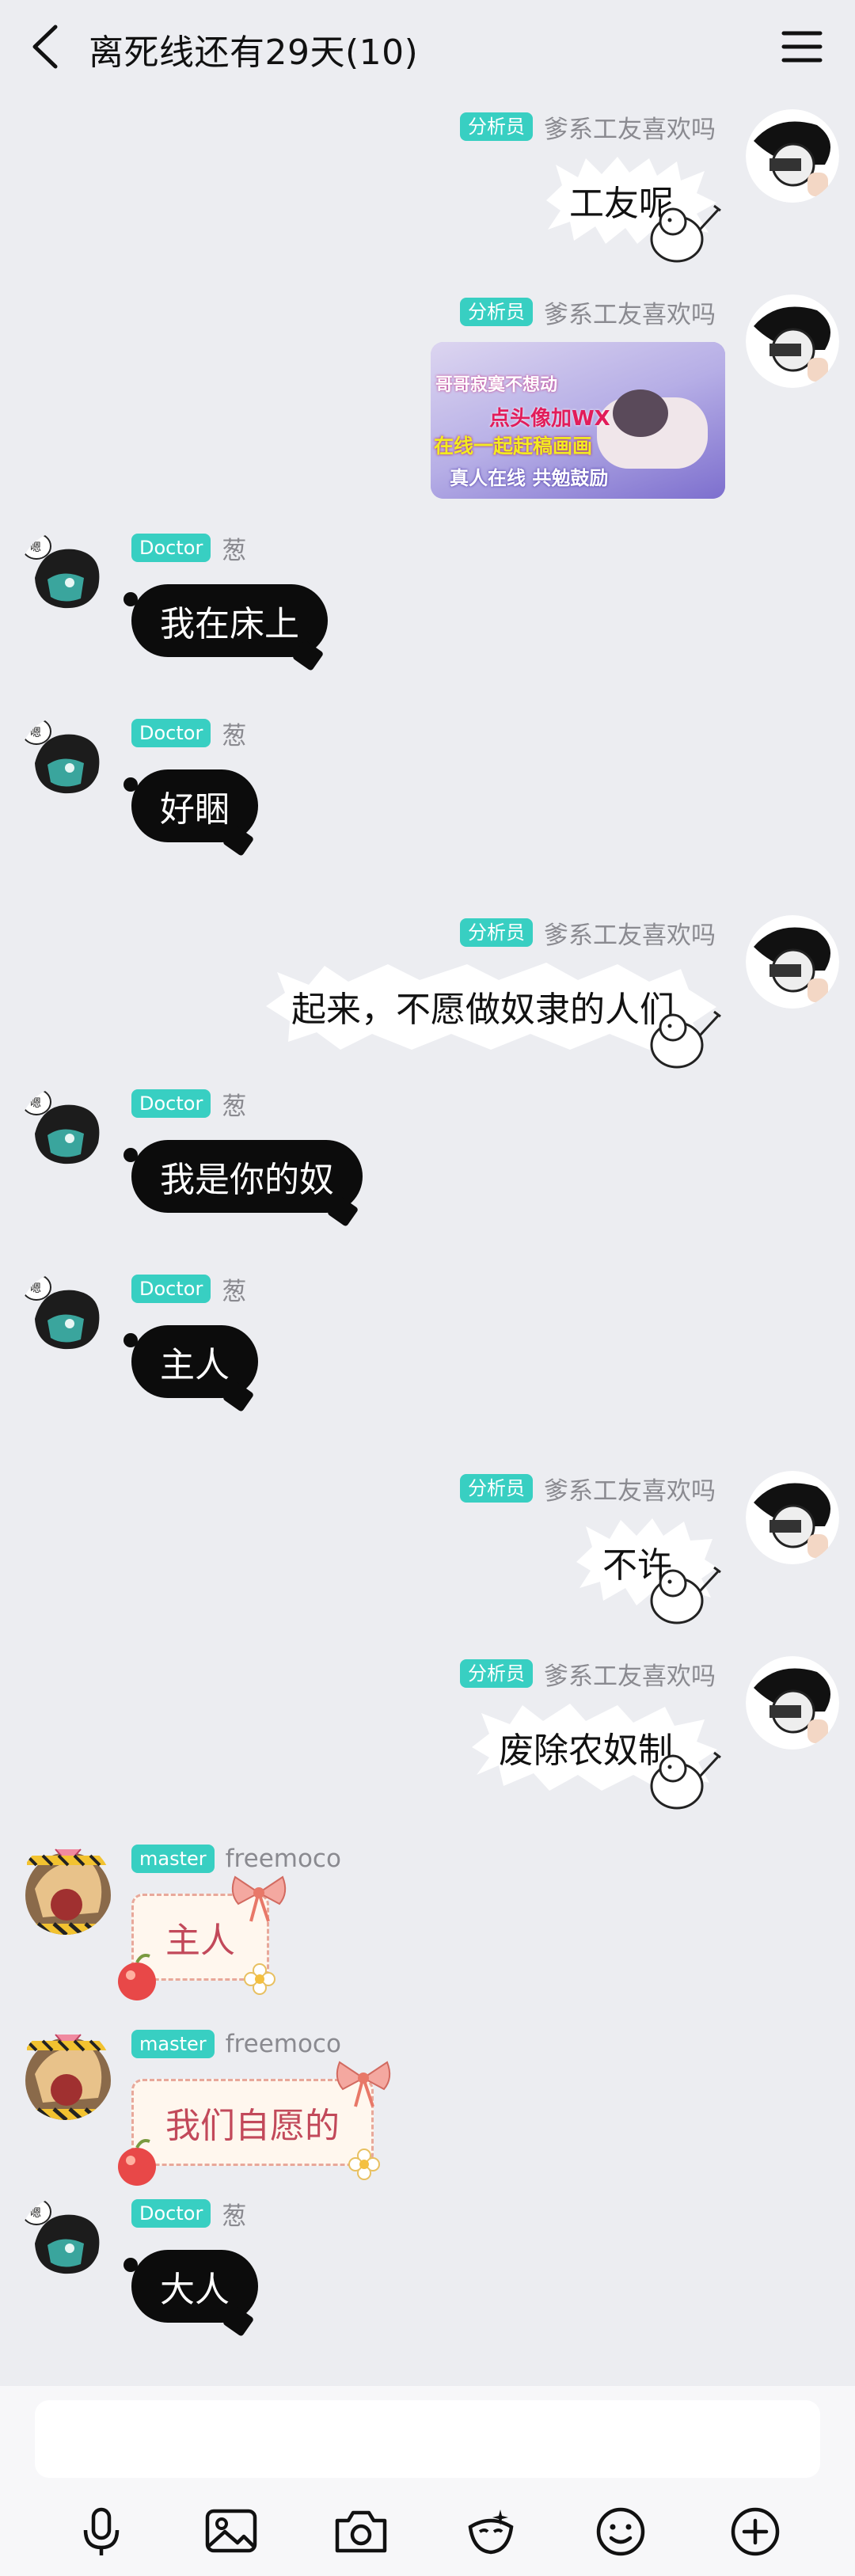  Describe the element at coordinates (513, 447) in the screenshot. I see `image-caption-line: 在线一起赶稿画画` at that location.